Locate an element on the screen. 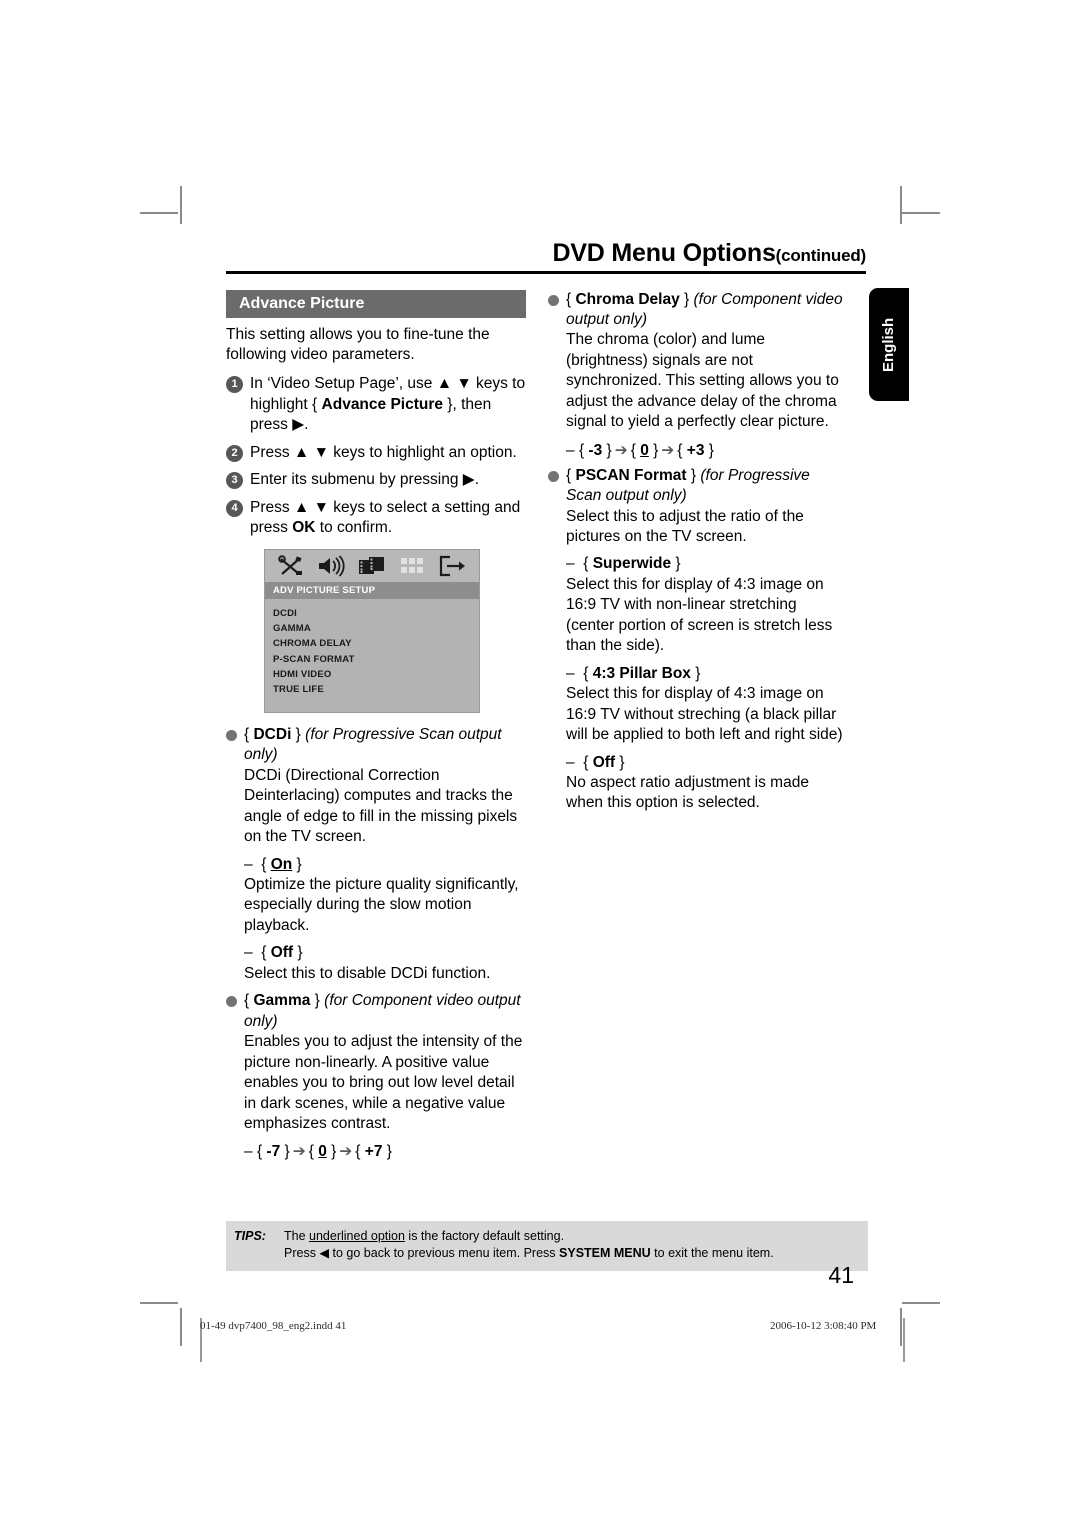 The width and height of the screenshot is (1080, 1527). setting-label: On is located at coordinates (281, 864).